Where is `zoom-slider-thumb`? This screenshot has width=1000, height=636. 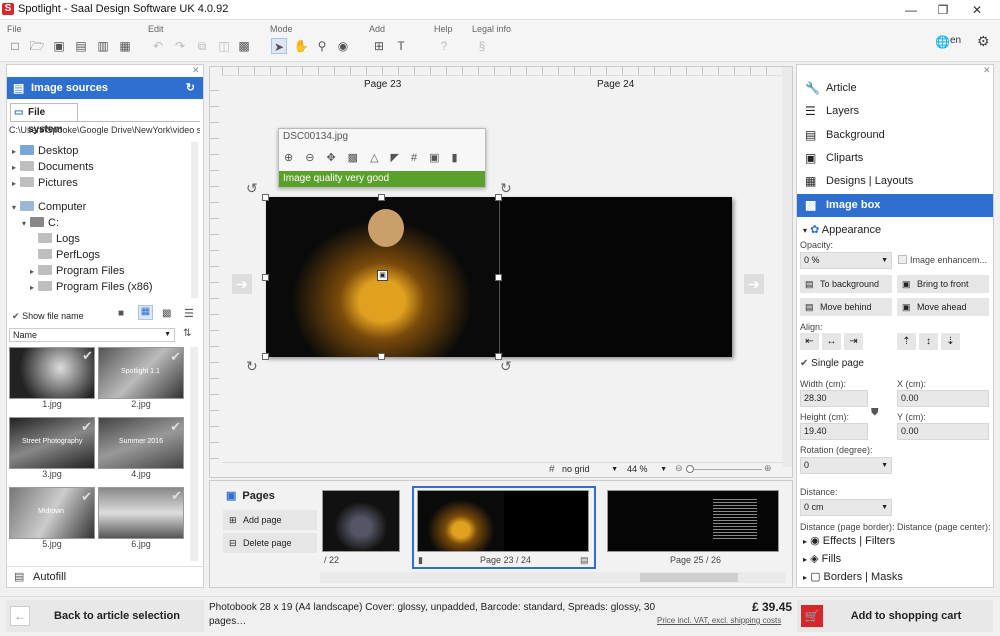 zoom-slider-thumb is located at coordinates (690, 469).